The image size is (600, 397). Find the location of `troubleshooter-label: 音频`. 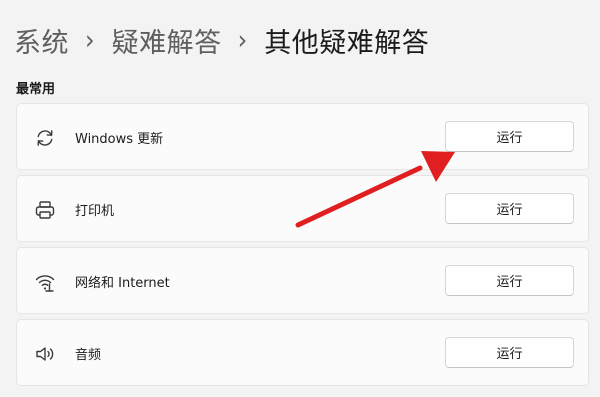

troubleshooter-label: 音频 is located at coordinates (88, 355).